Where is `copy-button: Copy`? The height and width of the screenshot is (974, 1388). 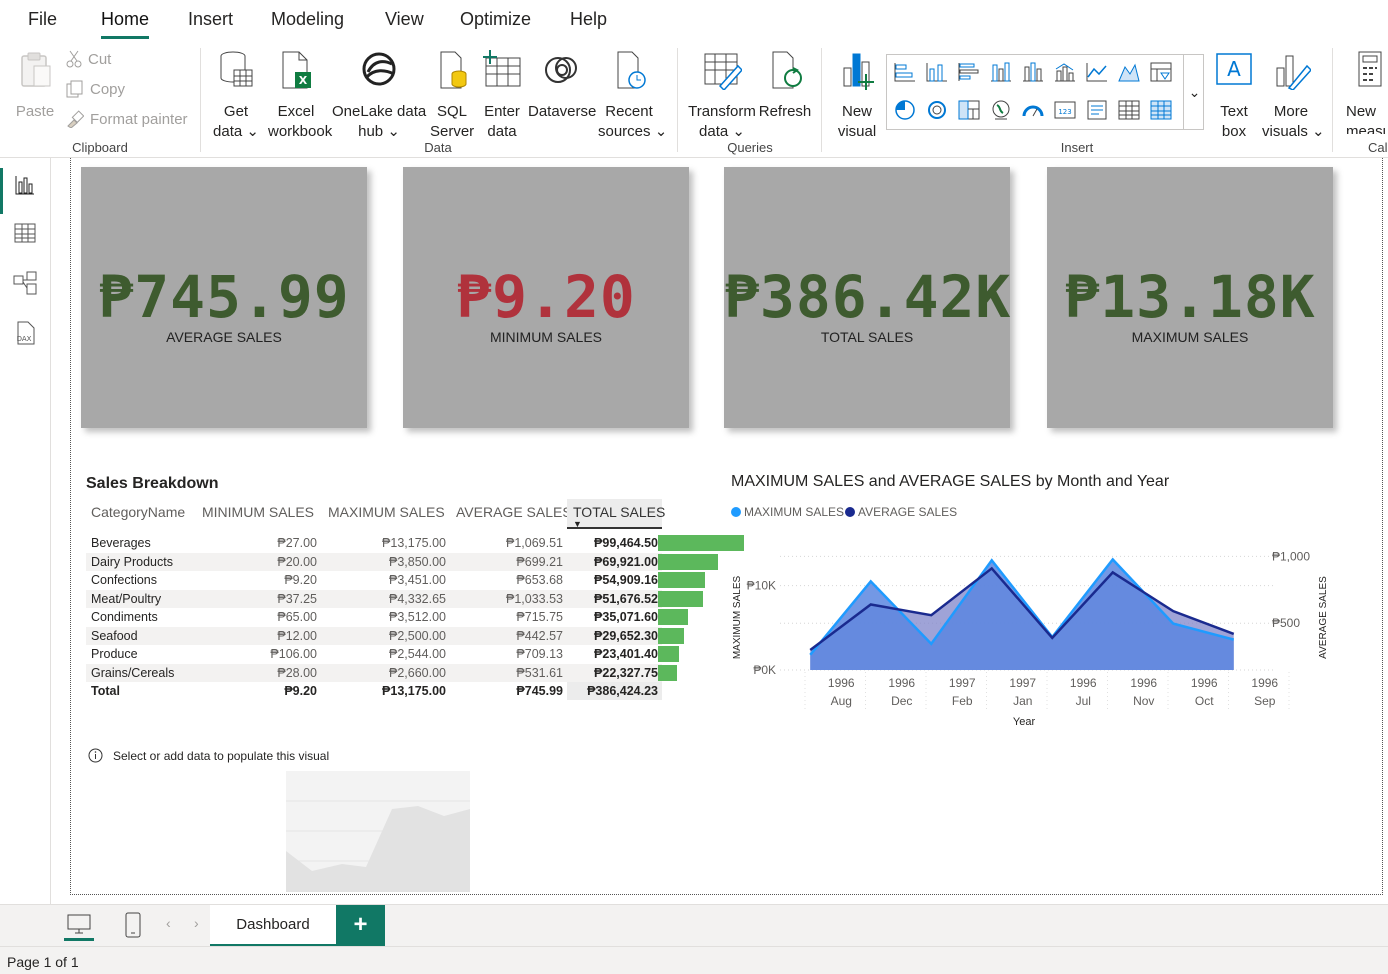
copy-button: Copy is located at coordinates (95, 89).